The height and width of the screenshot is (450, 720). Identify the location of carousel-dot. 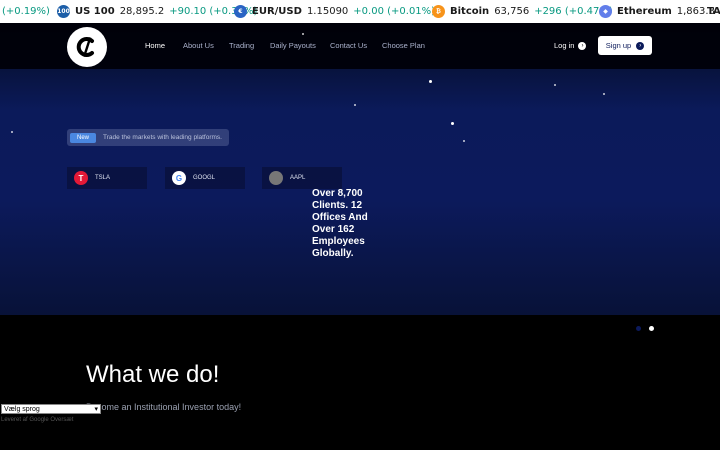
(638, 328).